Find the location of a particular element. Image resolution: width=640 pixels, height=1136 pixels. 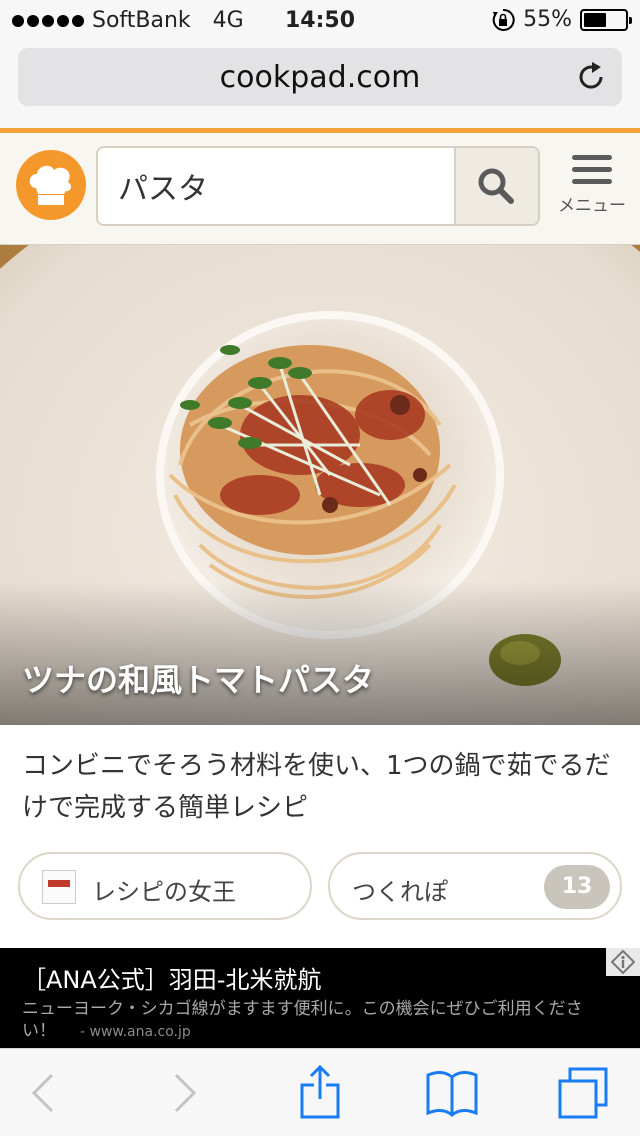

share-button is located at coordinates (320, 1093).